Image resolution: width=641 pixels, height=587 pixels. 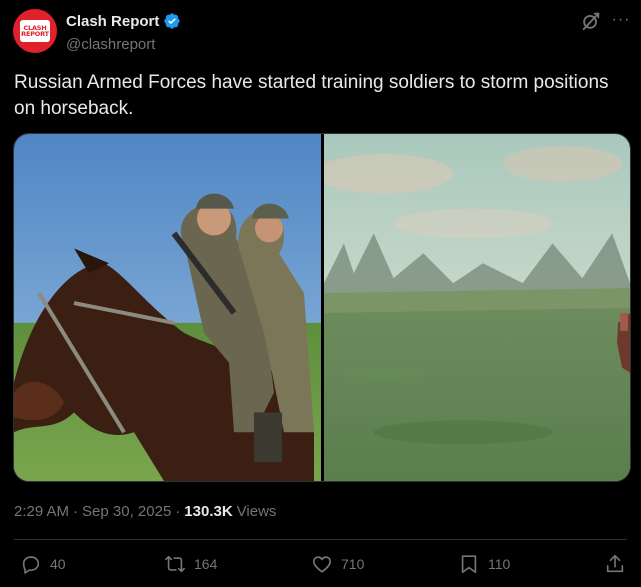 I want to click on clash-report-logo: CLASH REPORT, so click(x=35, y=31).